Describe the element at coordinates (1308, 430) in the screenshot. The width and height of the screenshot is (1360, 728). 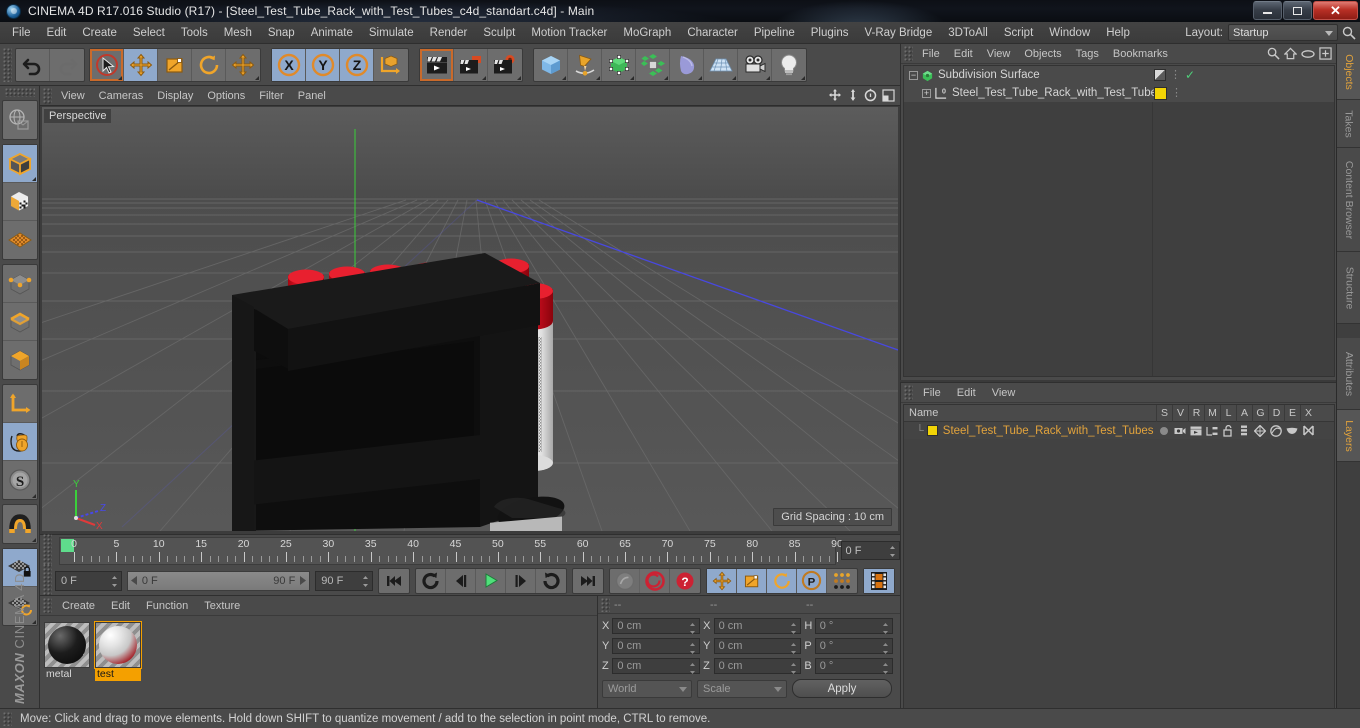
I see `xref-icon` at that location.